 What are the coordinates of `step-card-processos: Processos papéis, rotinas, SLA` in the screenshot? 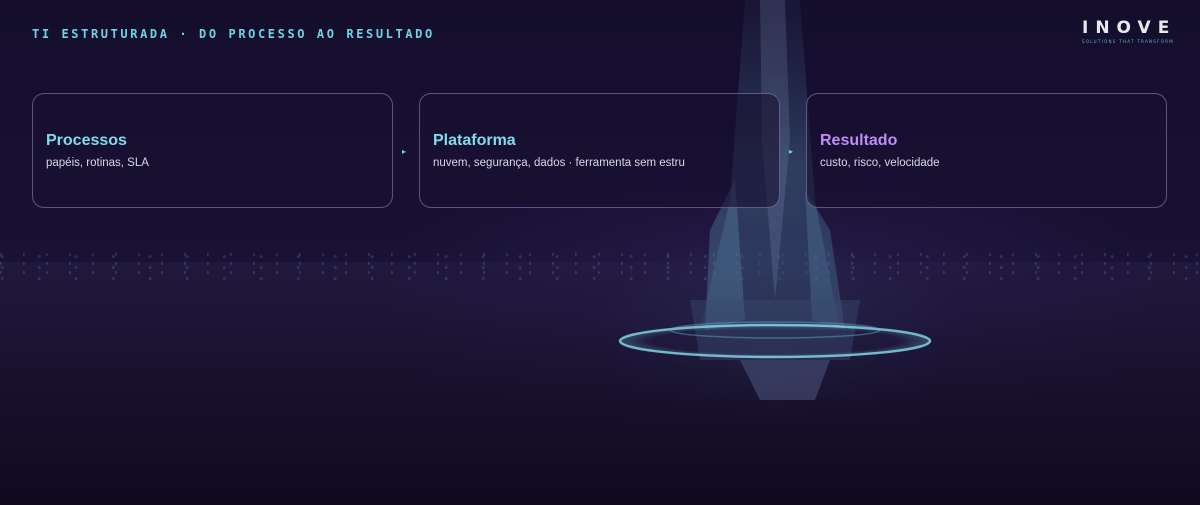 It's located at (212, 150).